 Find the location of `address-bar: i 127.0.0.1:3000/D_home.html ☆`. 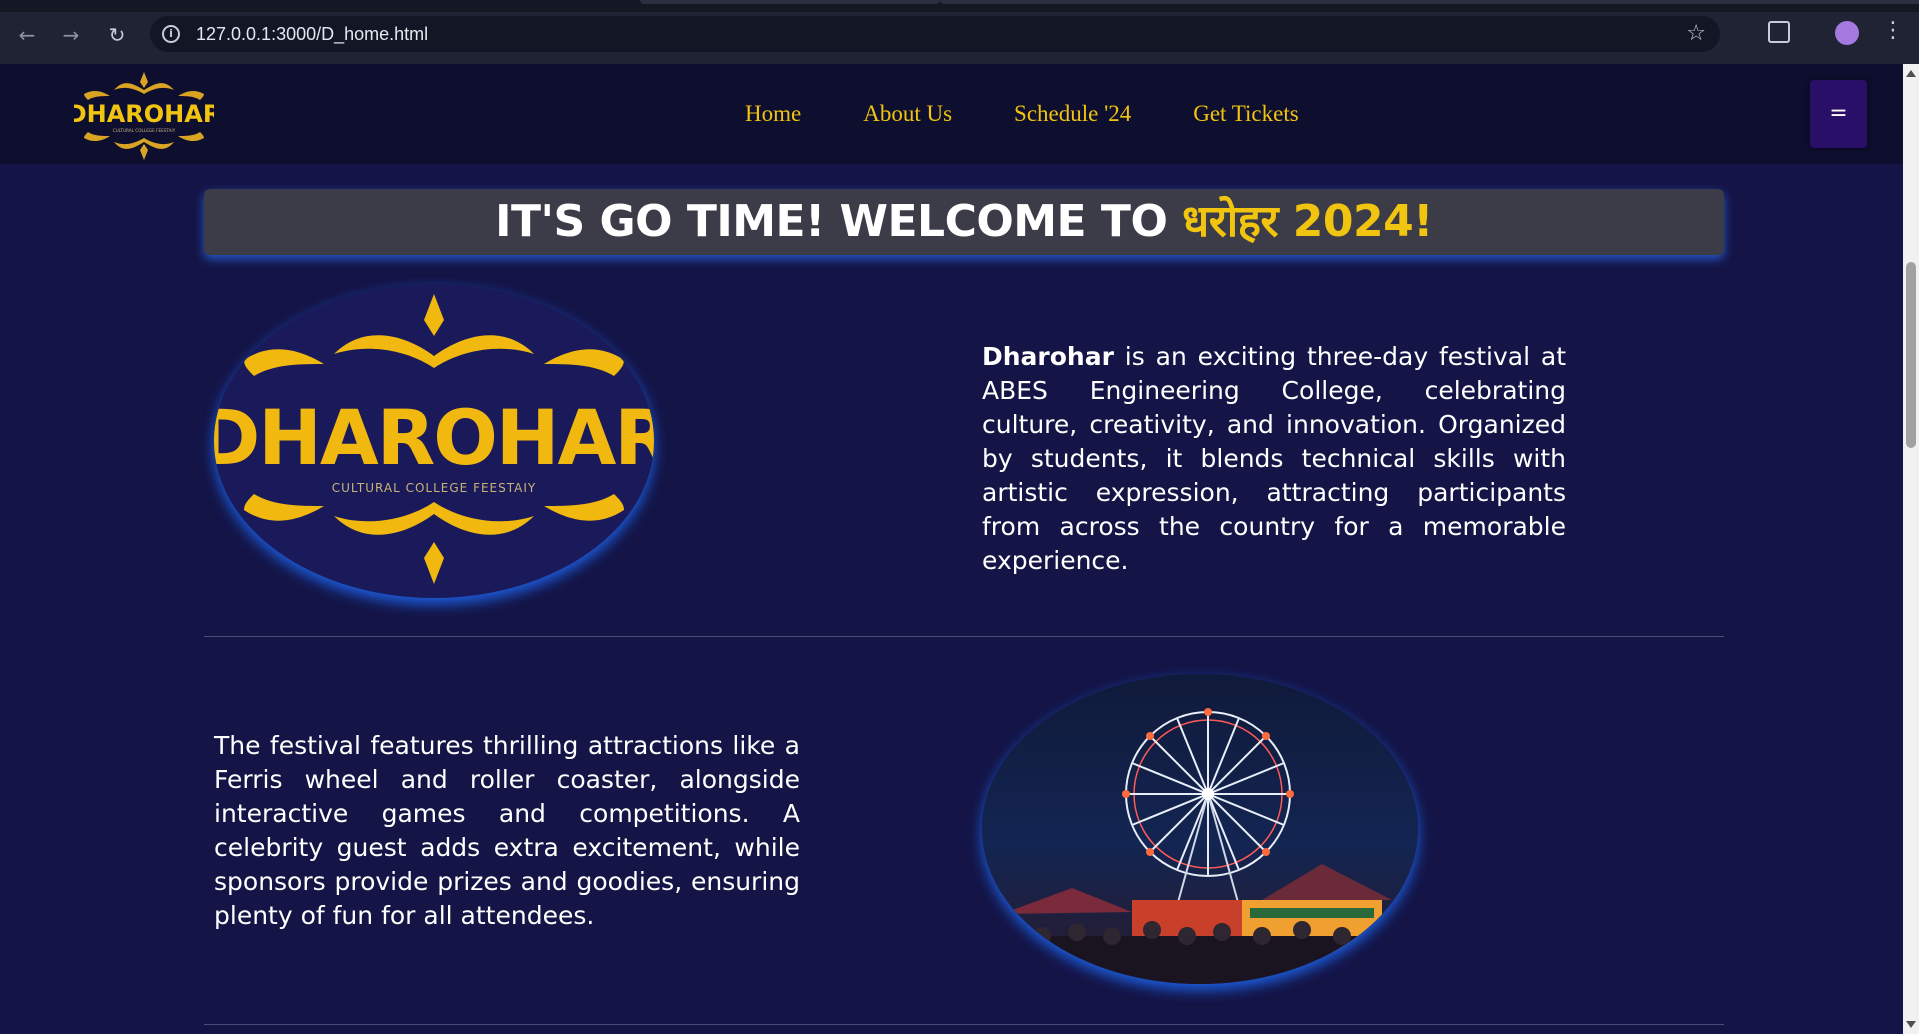

address-bar: i 127.0.0.1:3000/D_home.html ☆ is located at coordinates (935, 34).